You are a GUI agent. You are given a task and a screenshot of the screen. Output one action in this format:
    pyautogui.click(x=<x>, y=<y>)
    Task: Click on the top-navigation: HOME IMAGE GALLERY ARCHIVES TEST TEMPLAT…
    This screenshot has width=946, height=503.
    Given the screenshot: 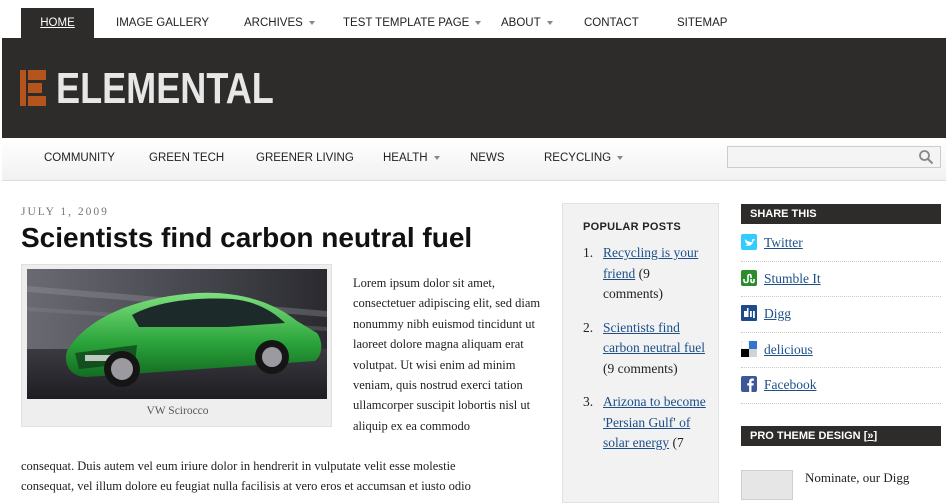 What is the action you would take?
    pyautogui.click(x=473, y=19)
    